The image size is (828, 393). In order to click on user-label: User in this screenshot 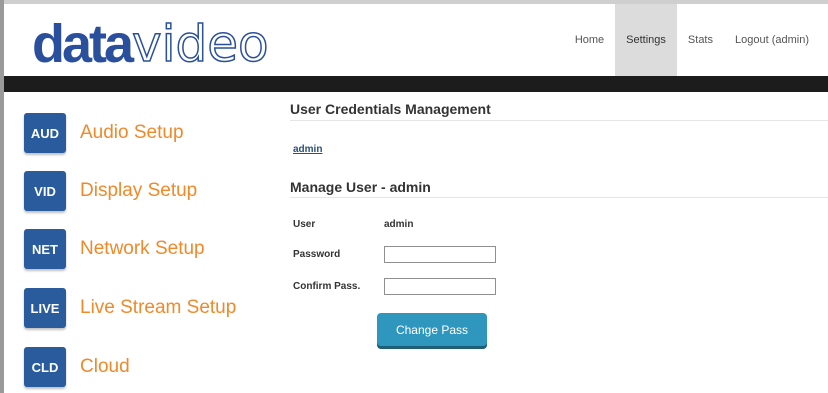, I will do `click(304, 224)`.